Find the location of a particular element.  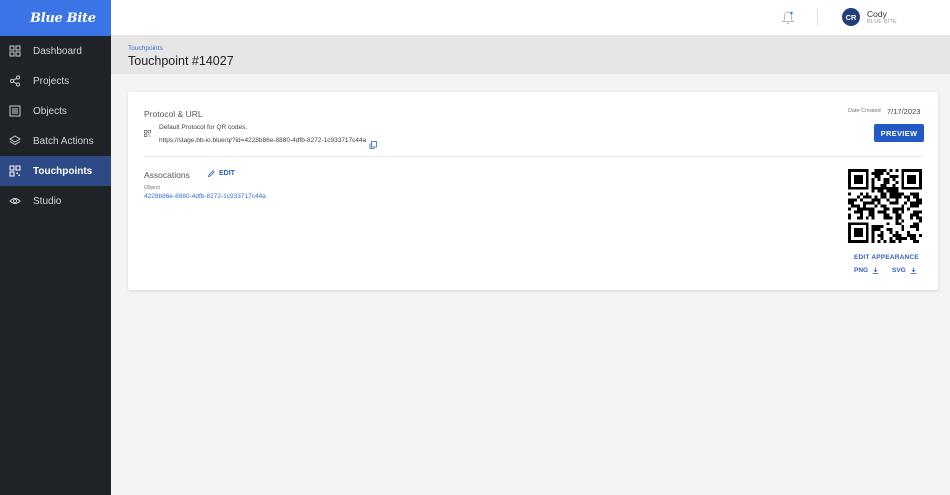

sidebar-item-studio: Studio is located at coordinates (55, 201).